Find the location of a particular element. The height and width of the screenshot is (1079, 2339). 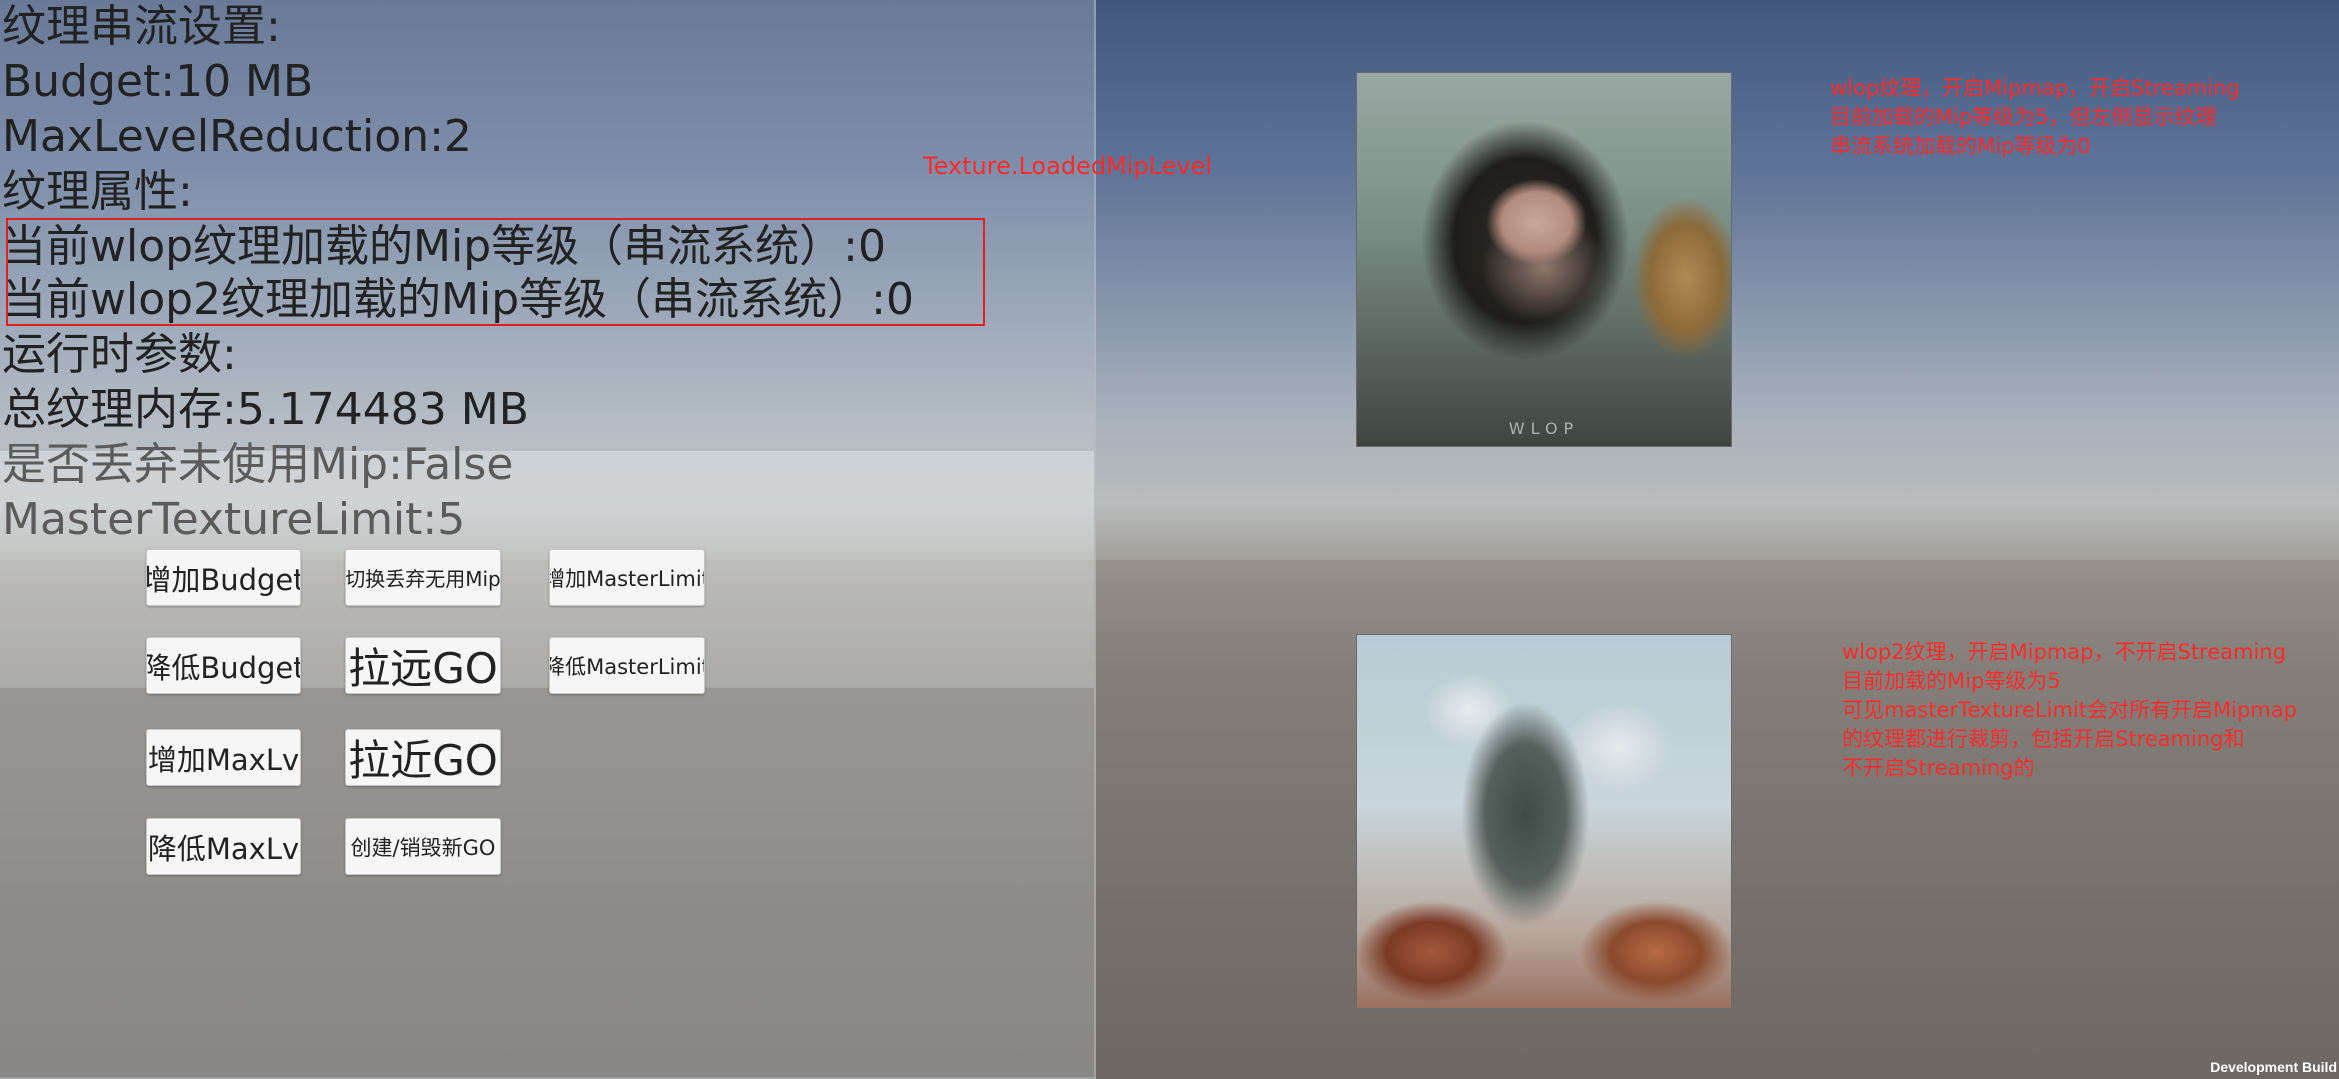

mip-level-highlight-box is located at coordinates (495, 272).